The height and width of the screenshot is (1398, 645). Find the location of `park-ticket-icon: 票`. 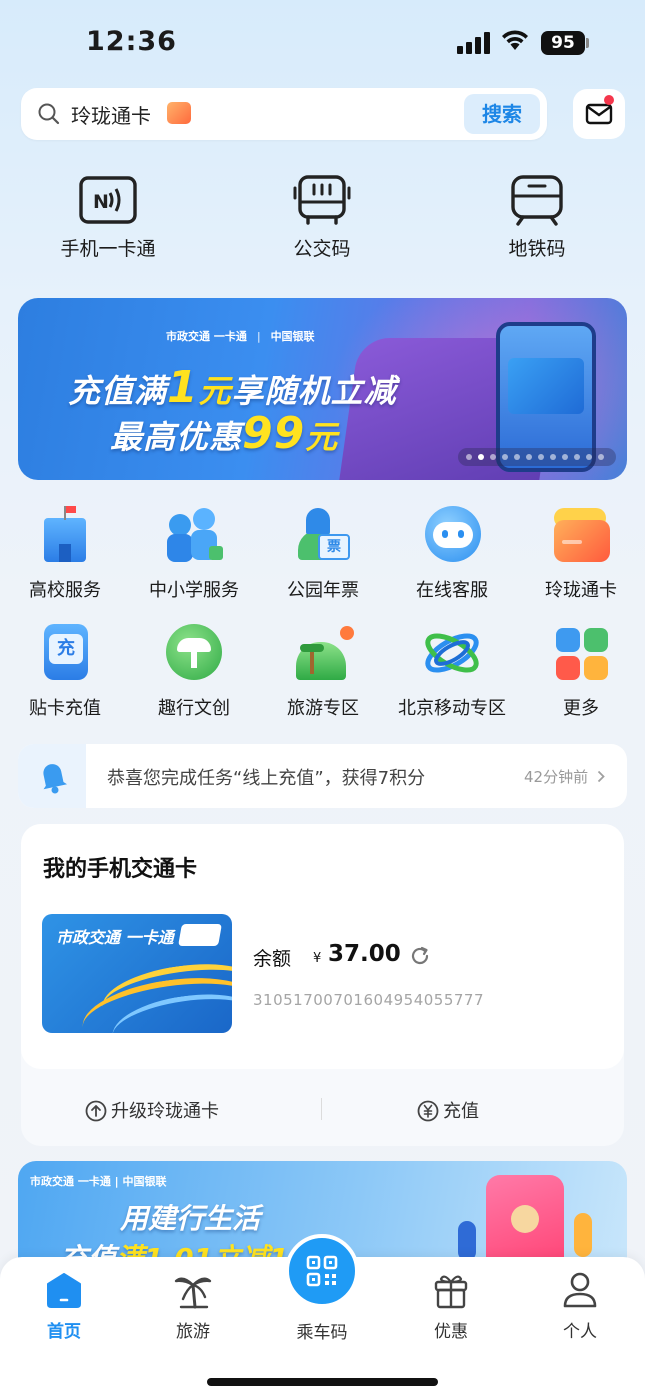

park-ticket-icon: 票 is located at coordinates (323, 535).